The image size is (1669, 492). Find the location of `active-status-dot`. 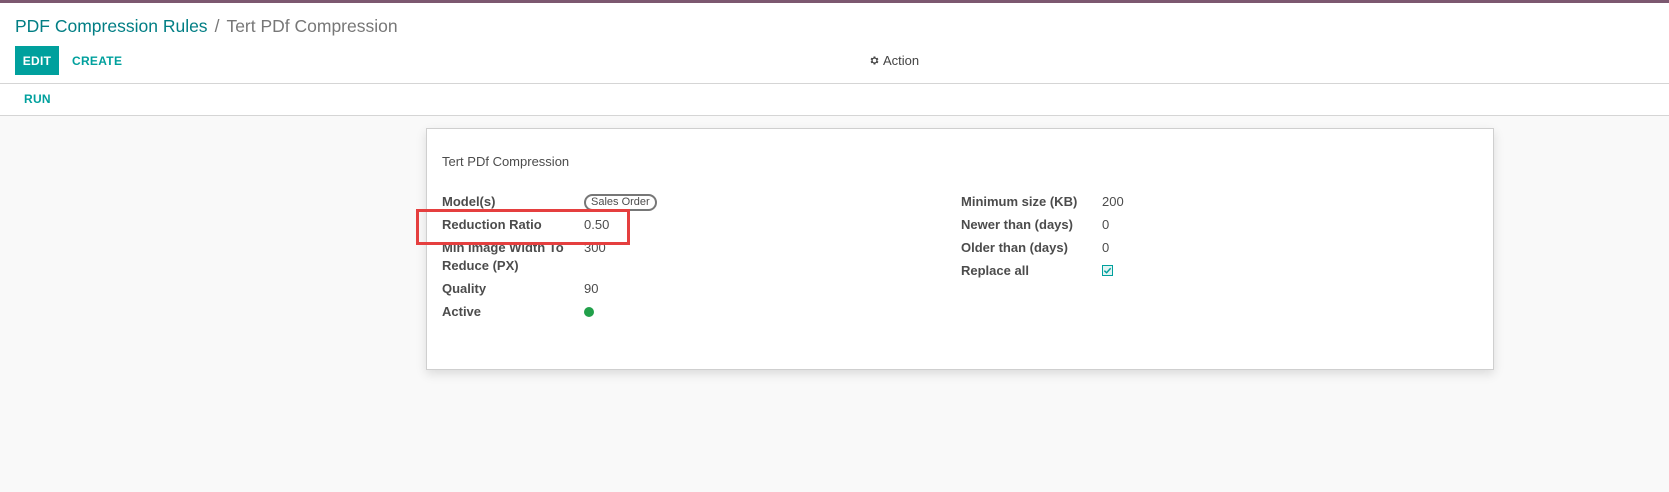

active-status-dot is located at coordinates (589, 312).